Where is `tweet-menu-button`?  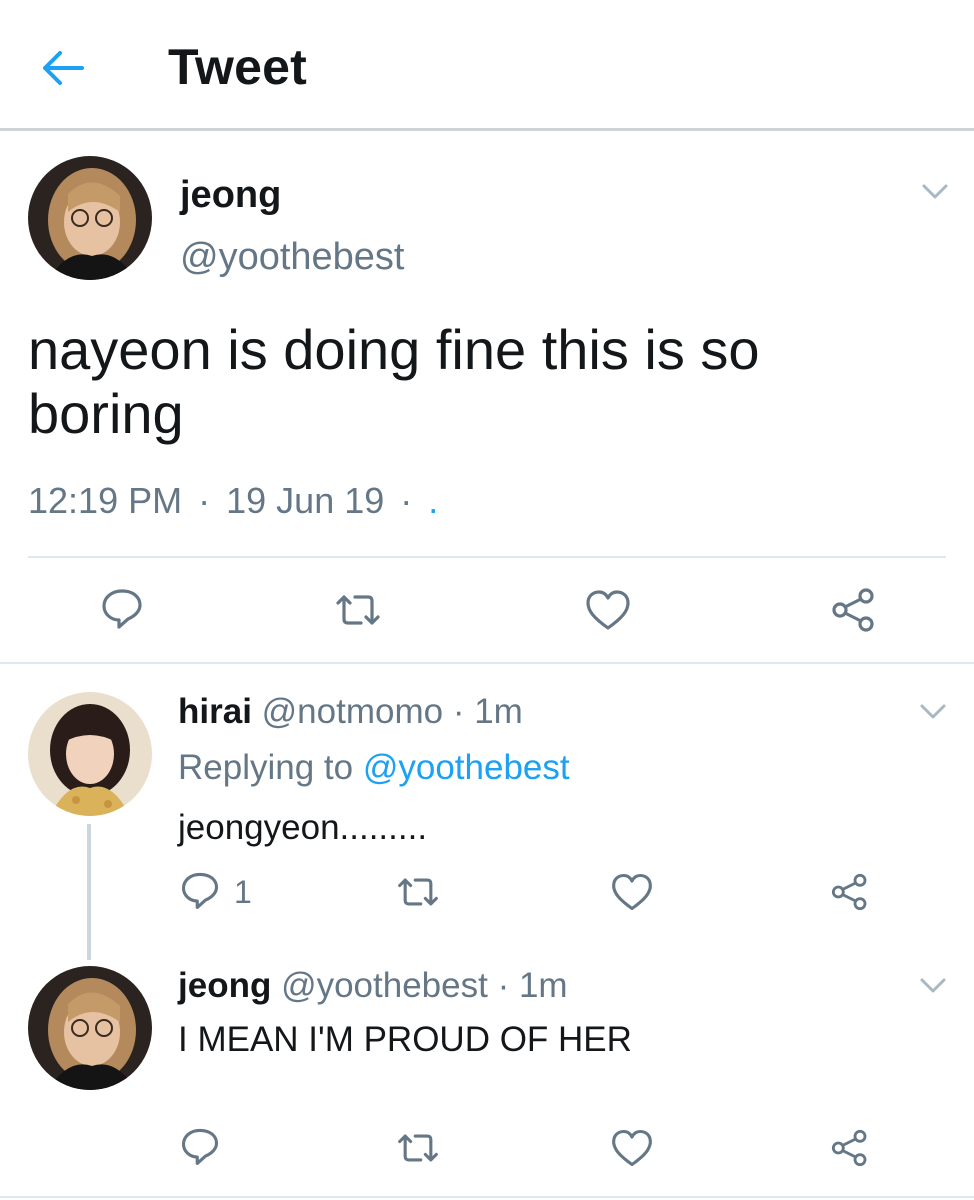
tweet-menu-button is located at coordinates (935, 192).